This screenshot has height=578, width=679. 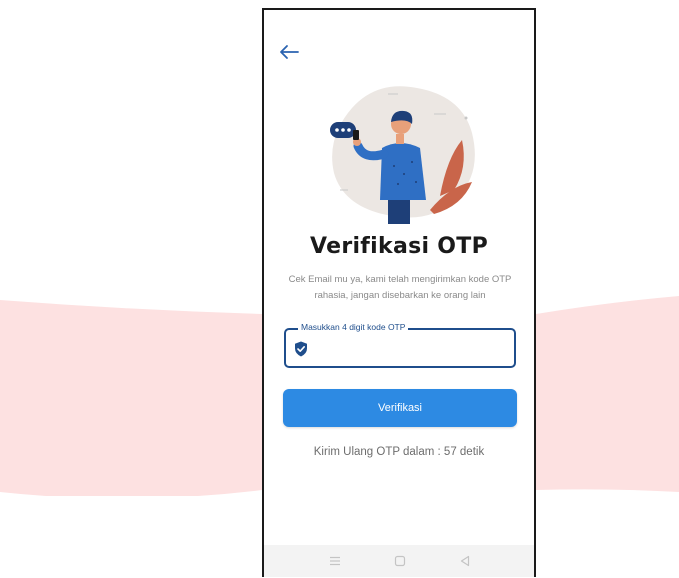 I want to click on arrow-left-icon, so click(x=289, y=52).